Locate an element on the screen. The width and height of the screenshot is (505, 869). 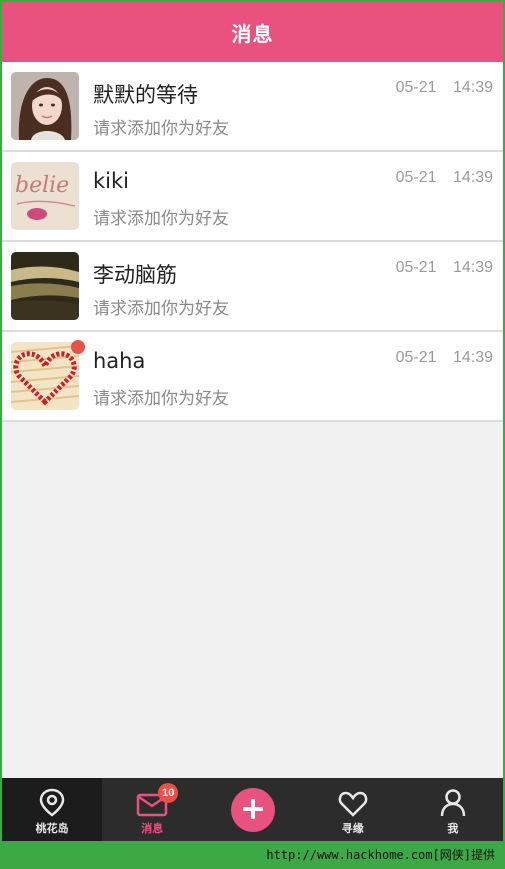
page-title: 消息 is located at coordinates (252, 33).